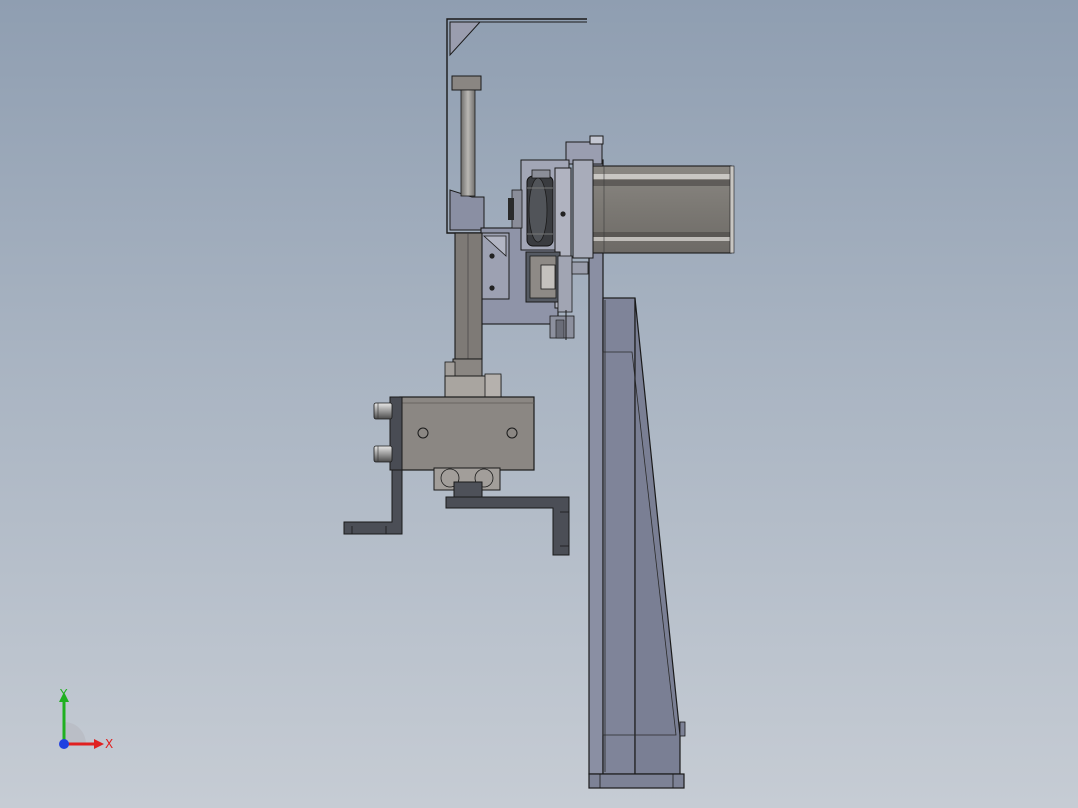 The width and height of the screenshot is (1078, 808). What do you see at coordinates (63, 694) in the screenshot?
I see `y-axis-label: Y` at bounding box center [63, 694].